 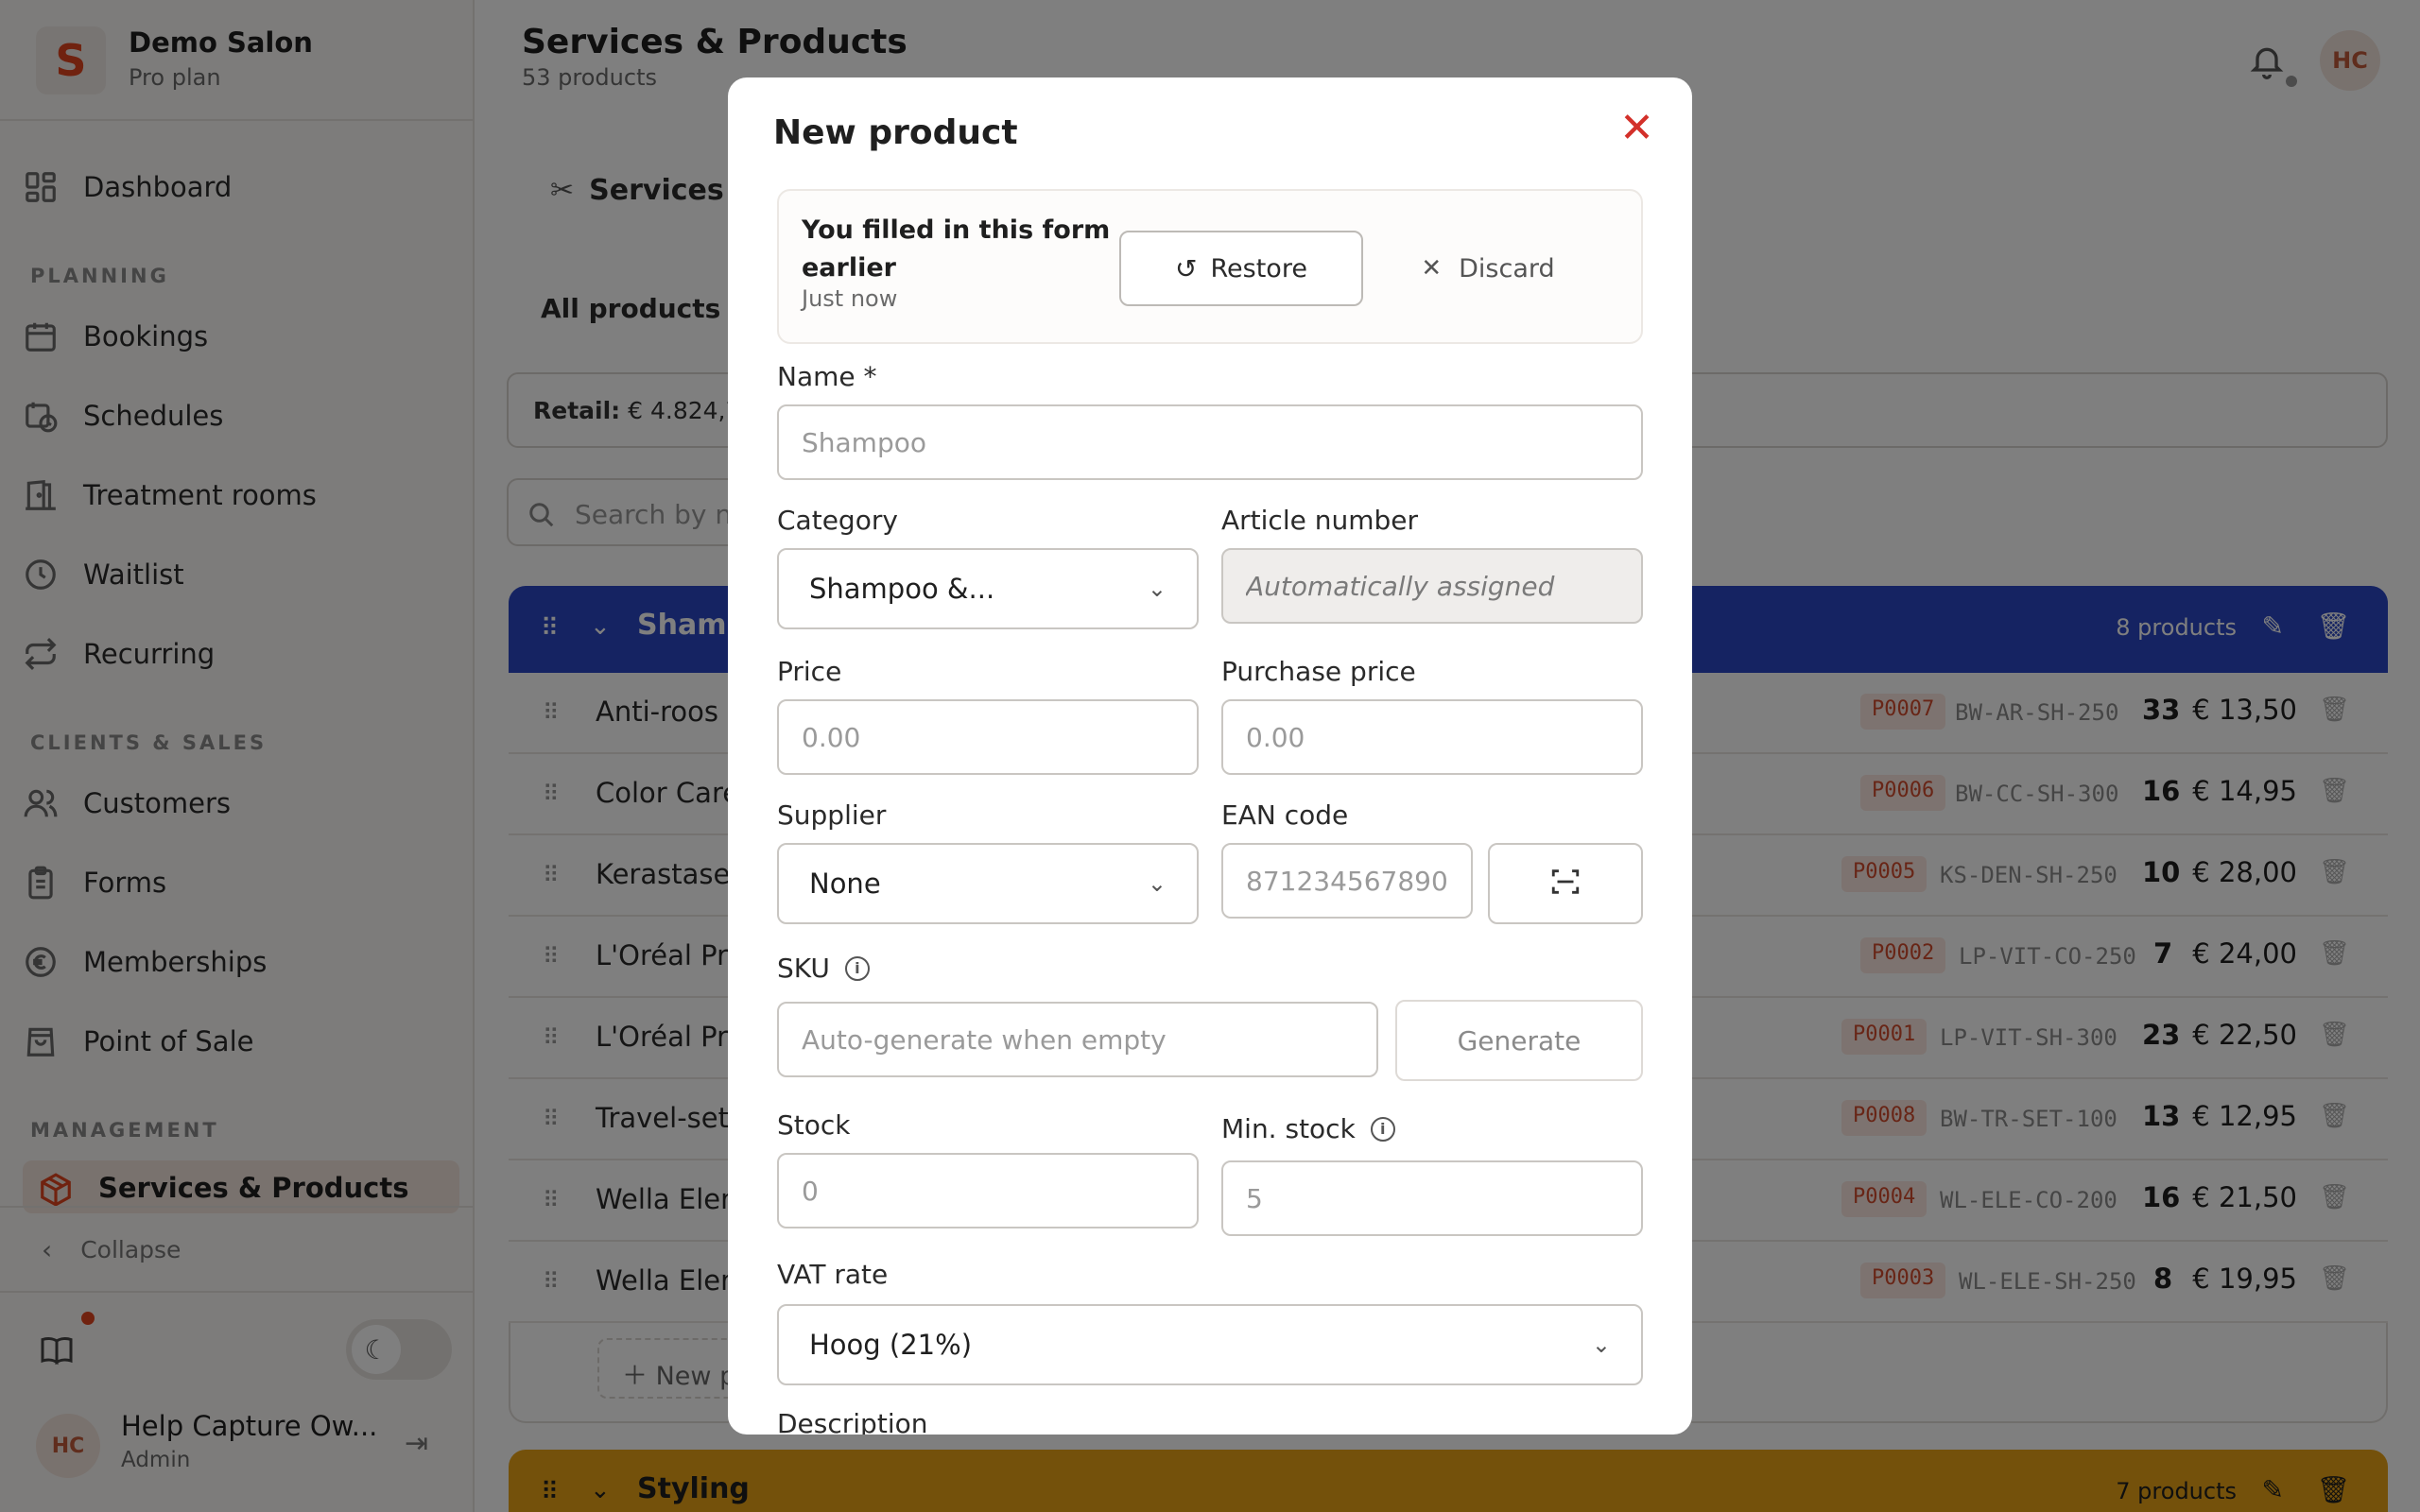 What do you see at coordinates (1637, 128) in the screenshot?
I see `close-icon: ✕` at bounding box center [1637, 128].